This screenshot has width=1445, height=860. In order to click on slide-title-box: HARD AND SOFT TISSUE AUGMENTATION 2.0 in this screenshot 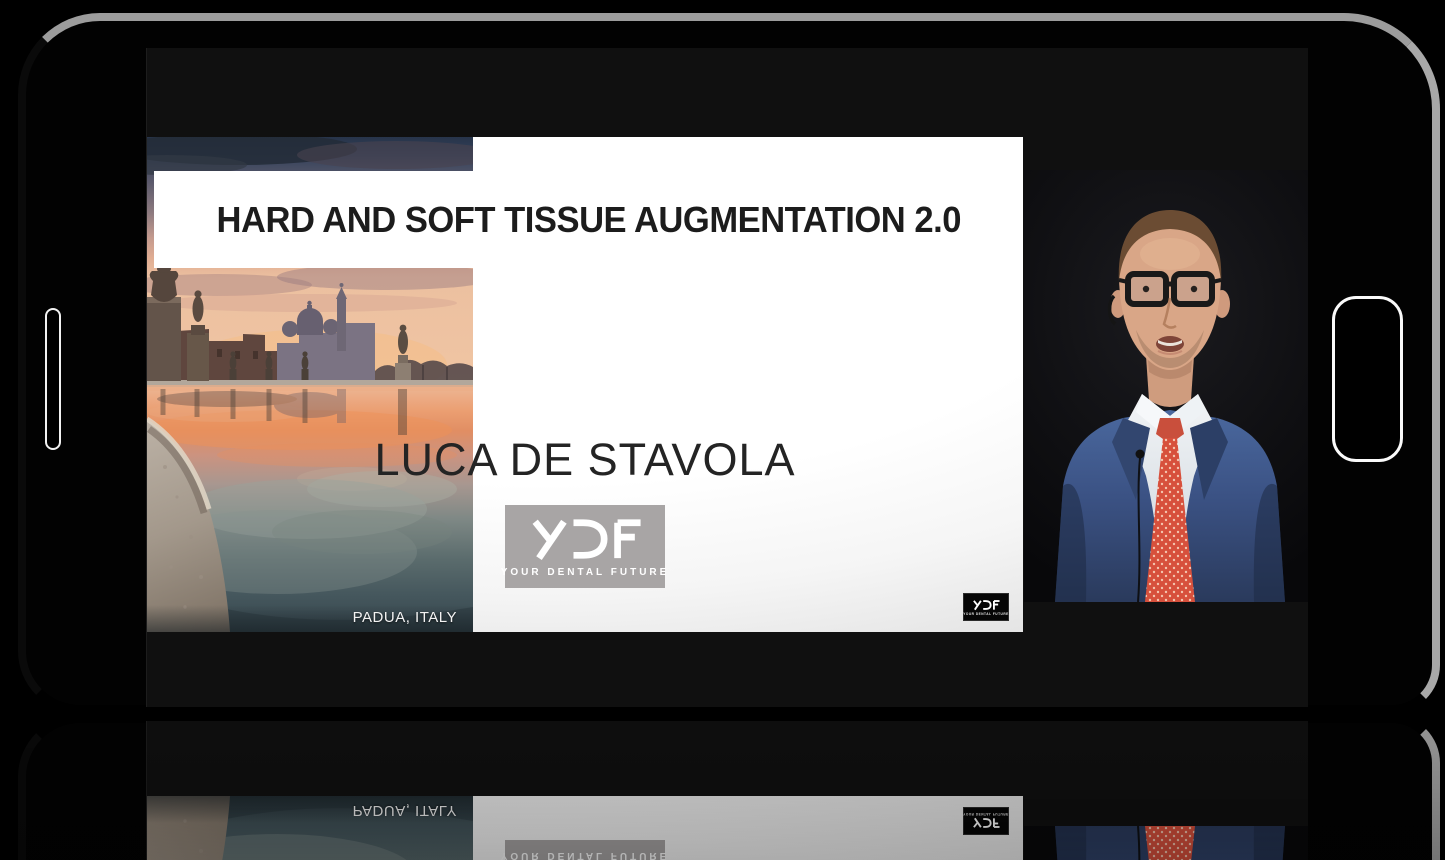, I will do `click(588, 219)`.